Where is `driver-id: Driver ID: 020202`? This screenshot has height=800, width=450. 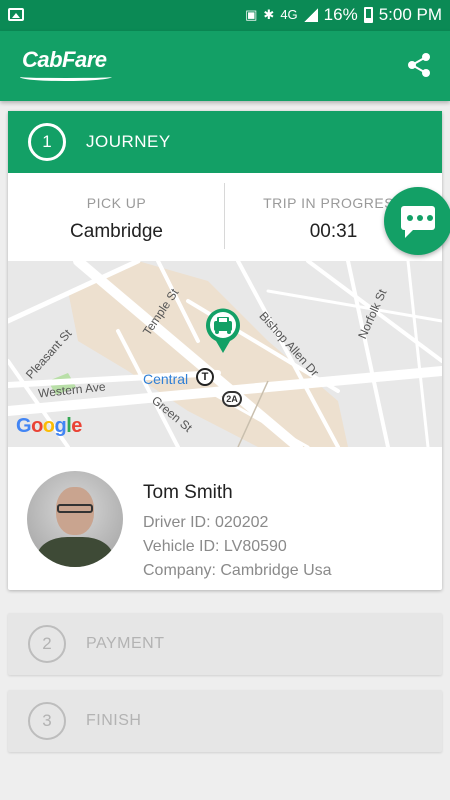 driver-id: Driver ID: 020202 is located at coordinates (206, 522).